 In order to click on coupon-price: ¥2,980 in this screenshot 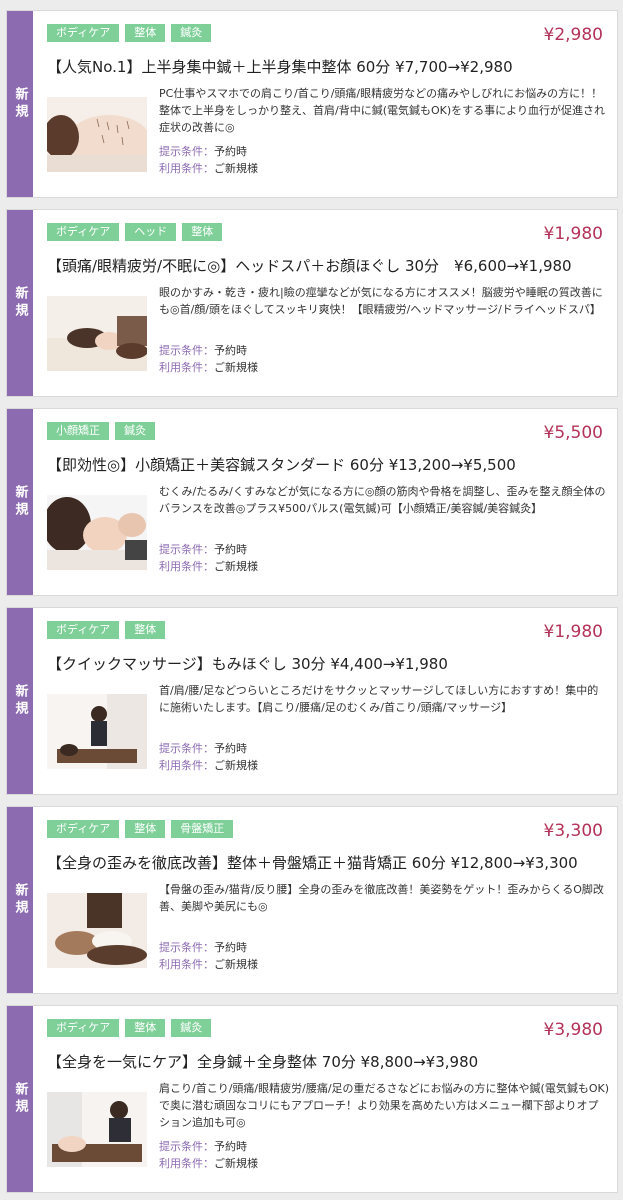, I will do `click(573, 35)`.